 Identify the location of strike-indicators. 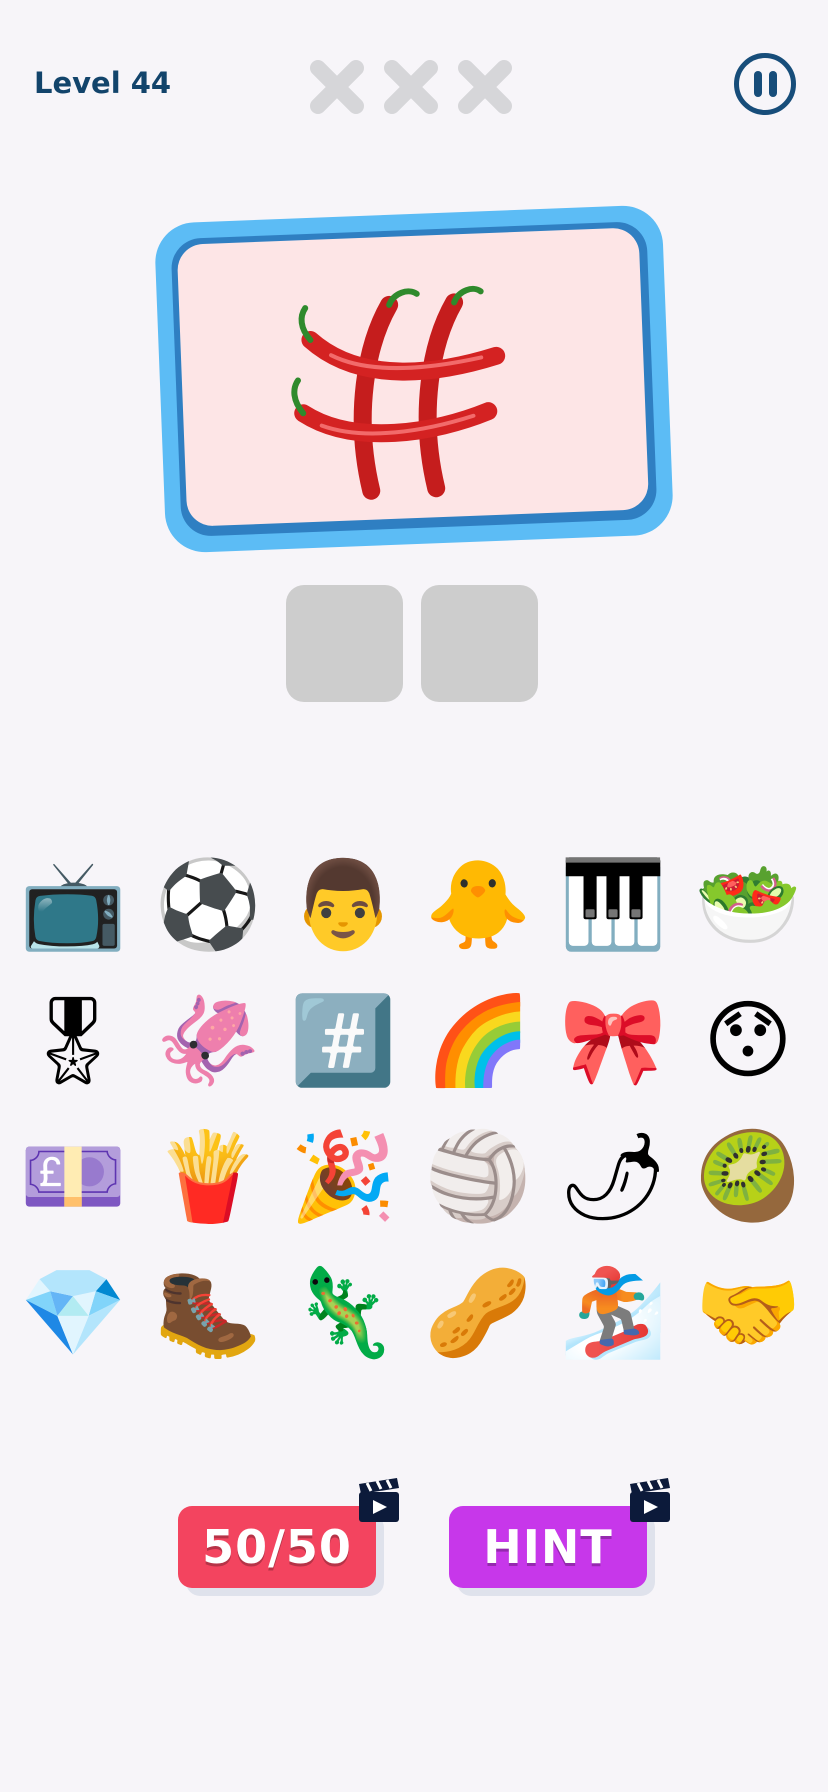
(411, 87).